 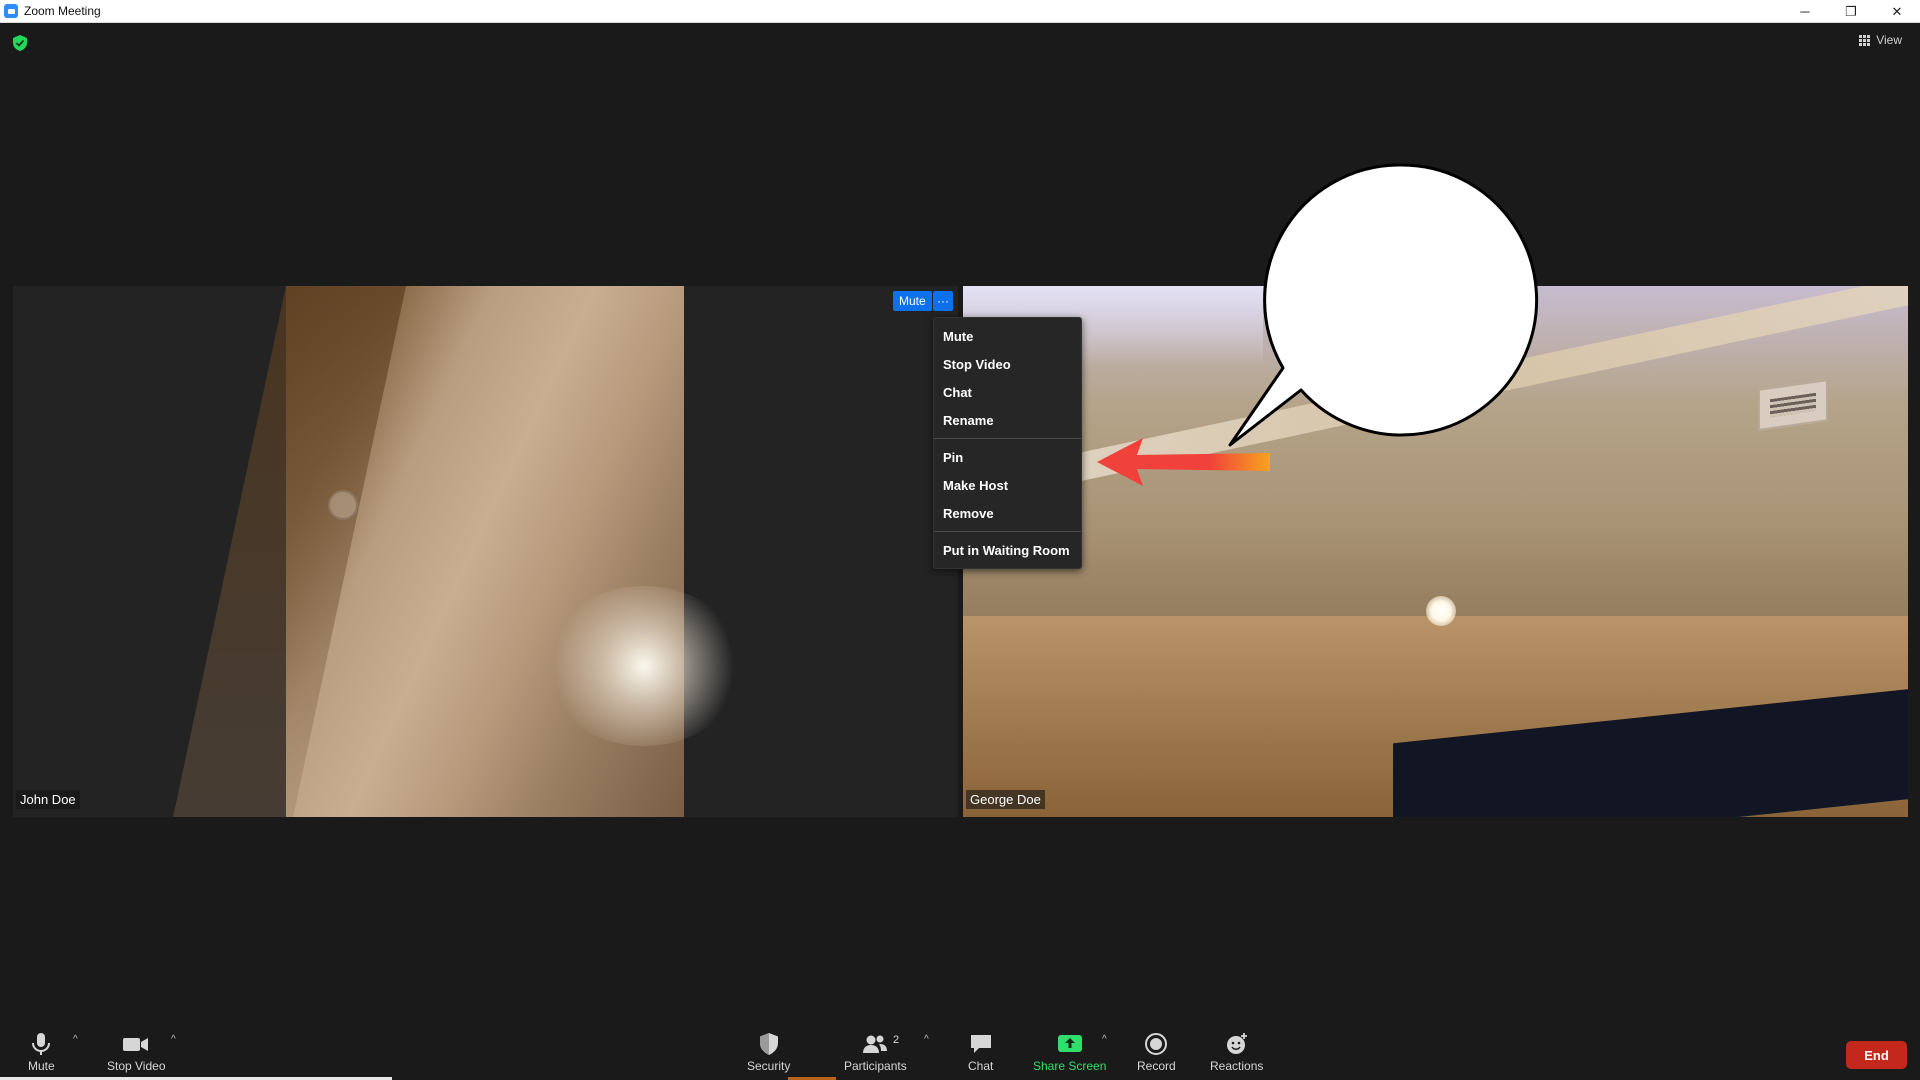 What do you see at coordinates (1183, 462) in the screenshot?
I see `annotation-arrow-icon` at bounding box center [1183, 462].